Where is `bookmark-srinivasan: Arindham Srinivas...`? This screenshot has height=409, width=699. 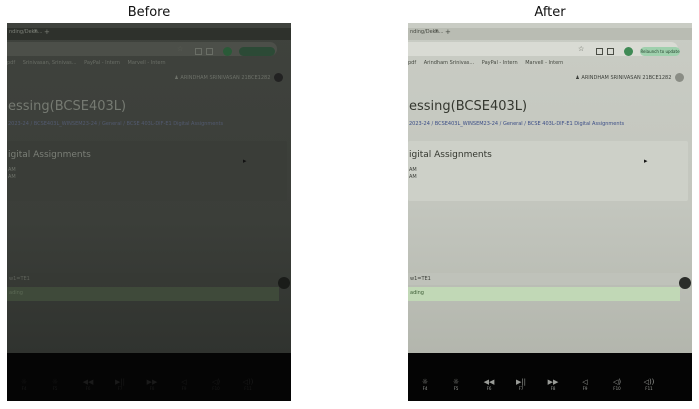 bookmark-srinivasan: Arindham Srinivas... is located at coordinates (449, 63).